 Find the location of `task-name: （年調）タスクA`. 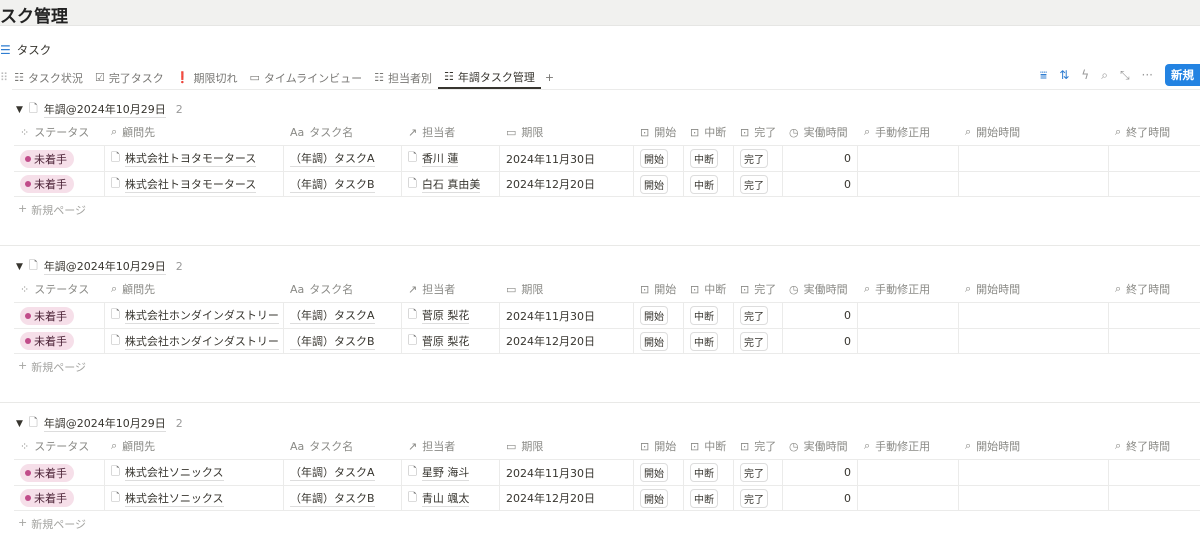

task-name: （年調）タスクA is located at coordinates (332, 158).